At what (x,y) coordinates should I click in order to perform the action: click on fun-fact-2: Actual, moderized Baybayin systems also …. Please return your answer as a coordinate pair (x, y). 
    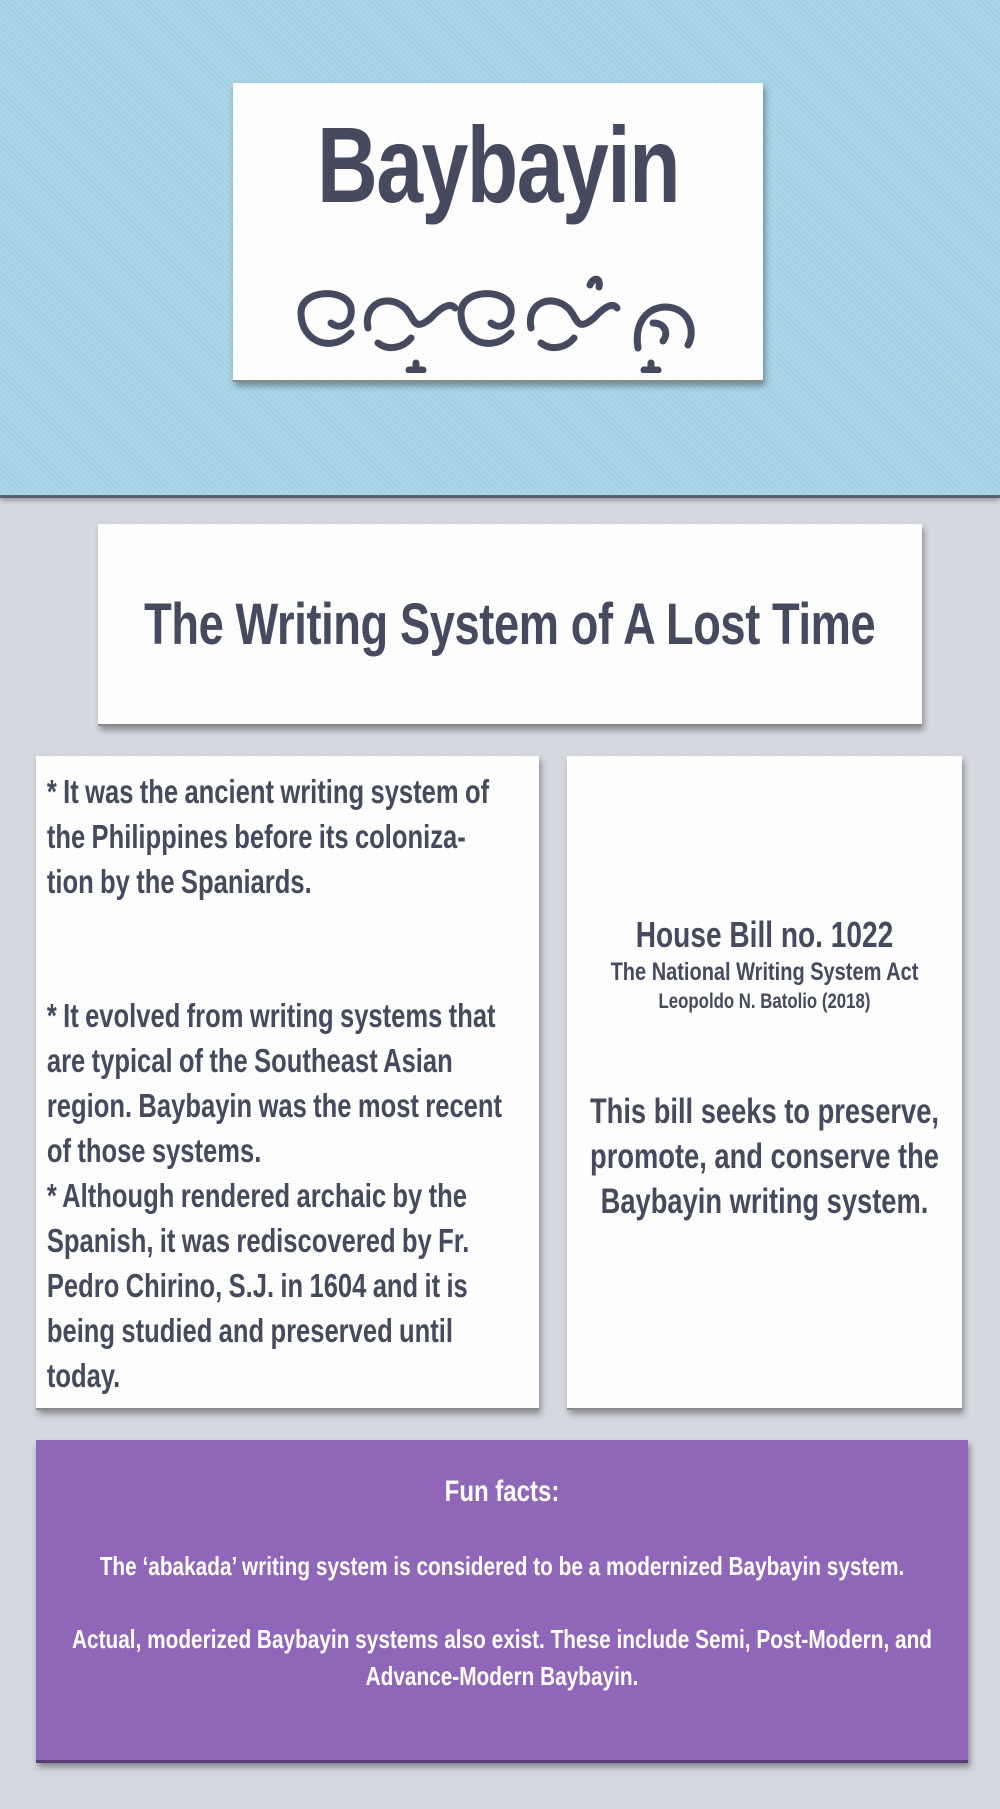
    Looking at the image, I should click on (501, 1657).